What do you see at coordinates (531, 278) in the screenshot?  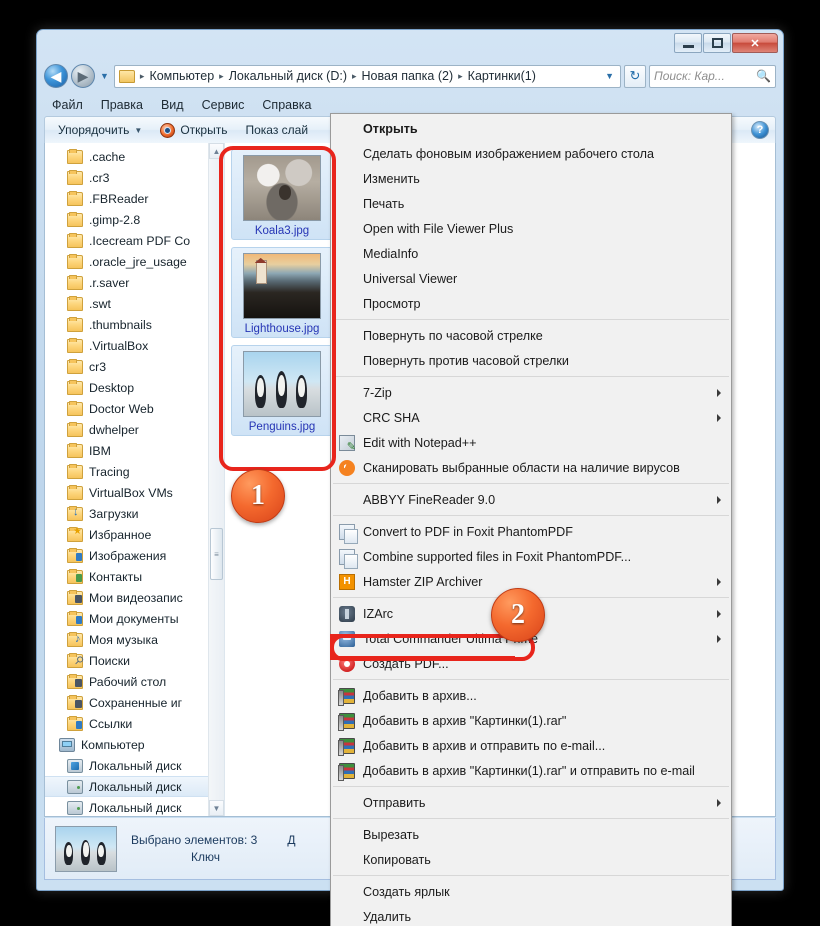 I see `context-menu-item: Universal Viewer` at bounding box center [531, 278].